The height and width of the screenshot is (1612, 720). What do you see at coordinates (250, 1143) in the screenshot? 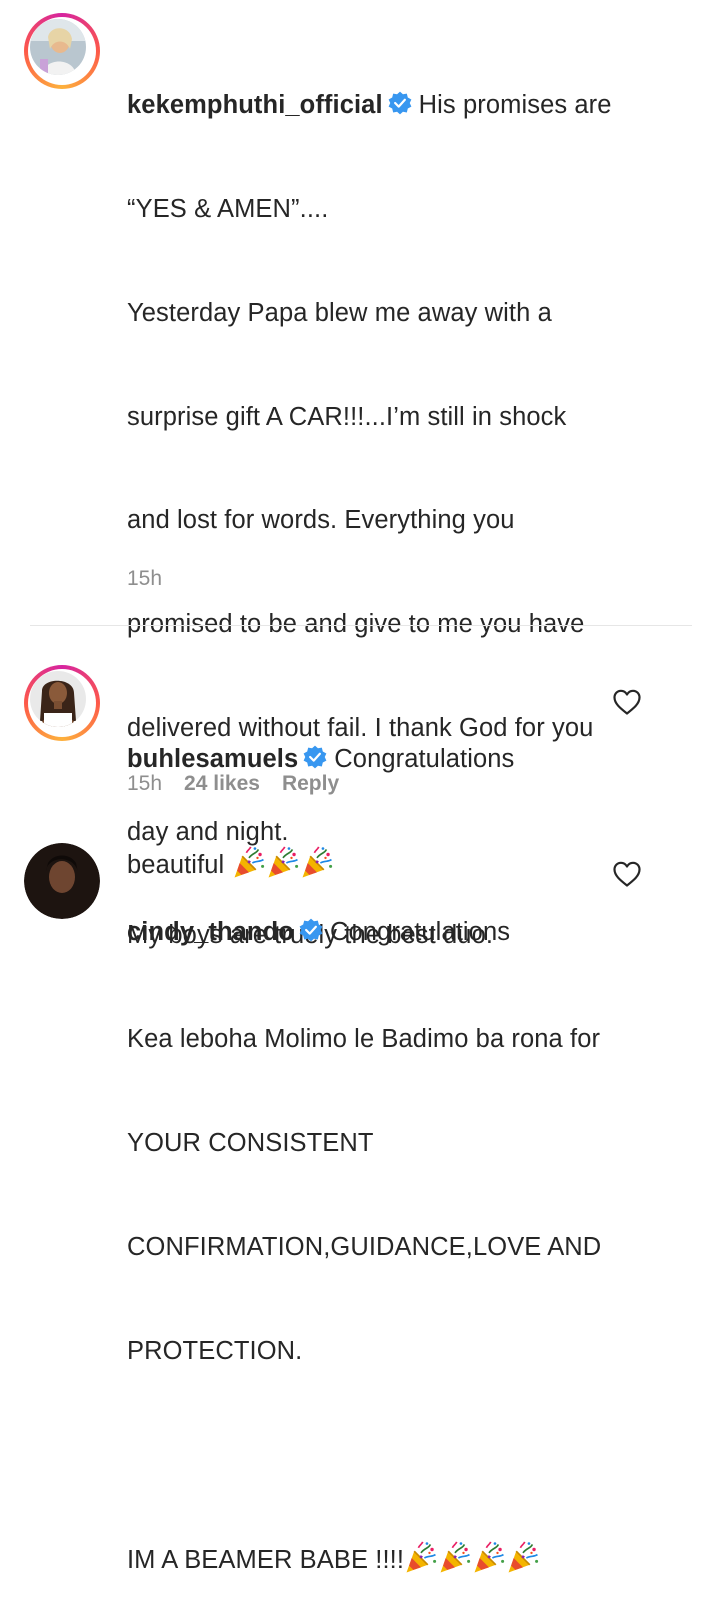
I see `comment-line: YOUR CONSISTENT` at bounding box center [250, 1143].